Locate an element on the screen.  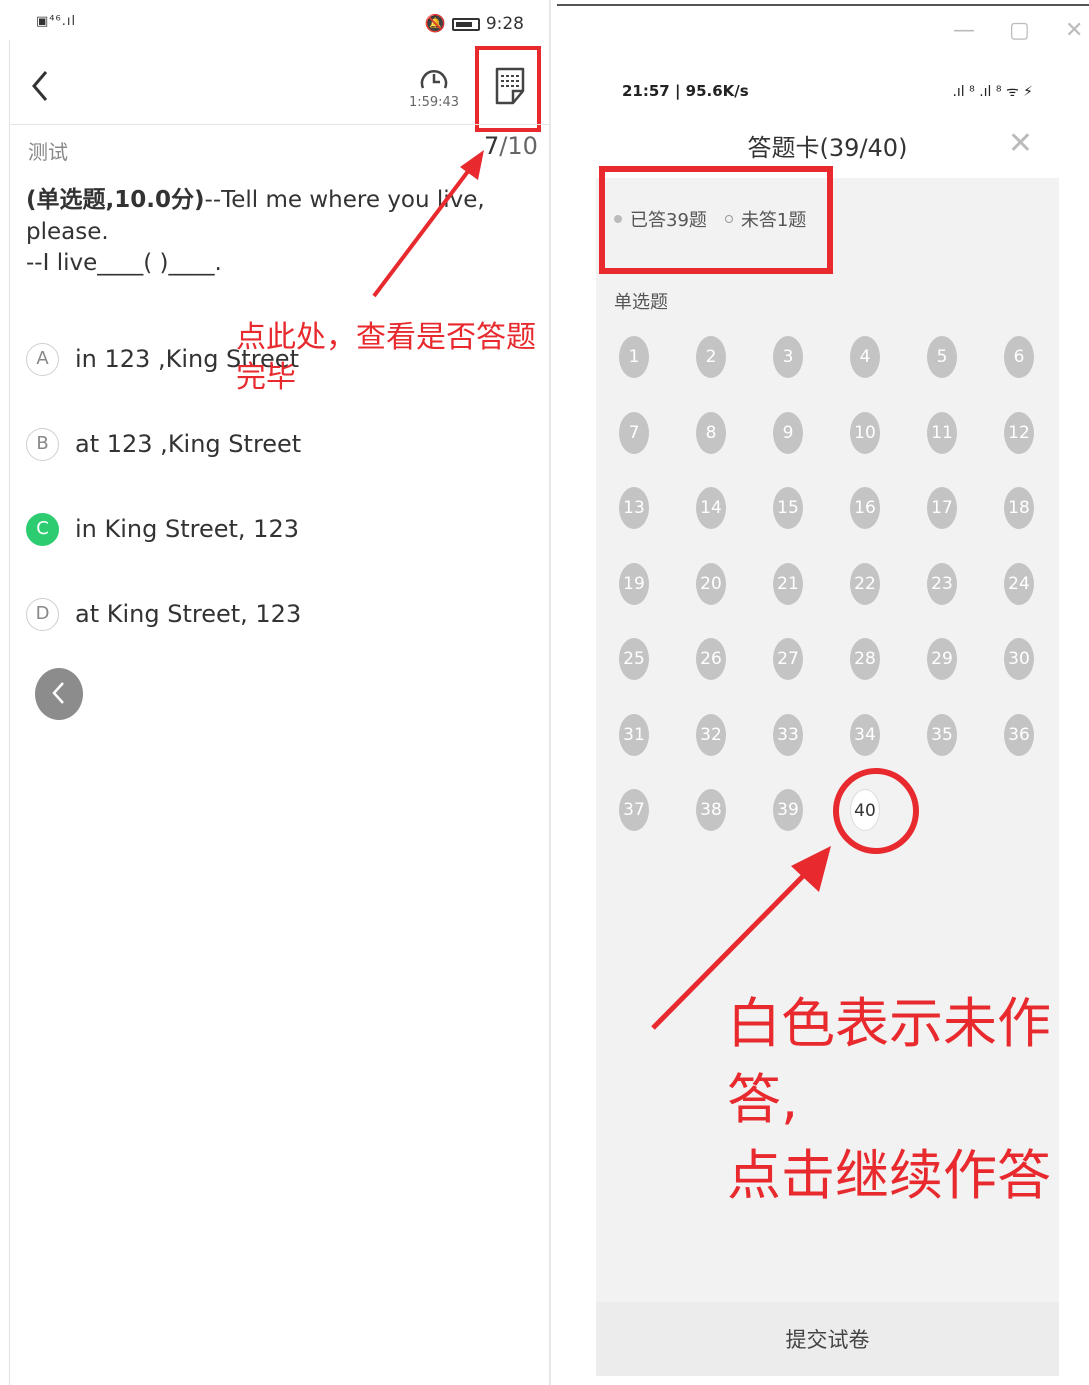
option-letter: B is located at coordinates (42, 444).